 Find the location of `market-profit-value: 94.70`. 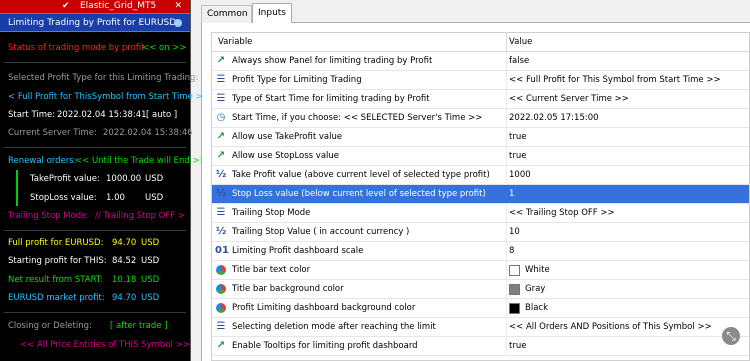

market-profit-value: 94.70 is located at coordinates (124, 298).